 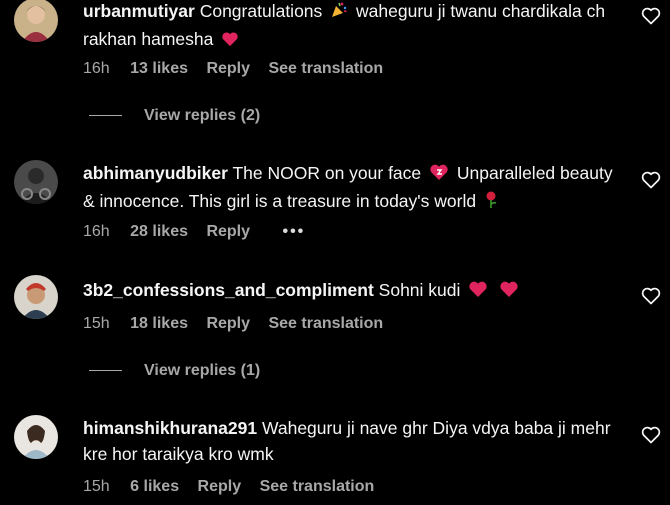 I want to click on more-options-icon: •••, so click(x=293, y=232).